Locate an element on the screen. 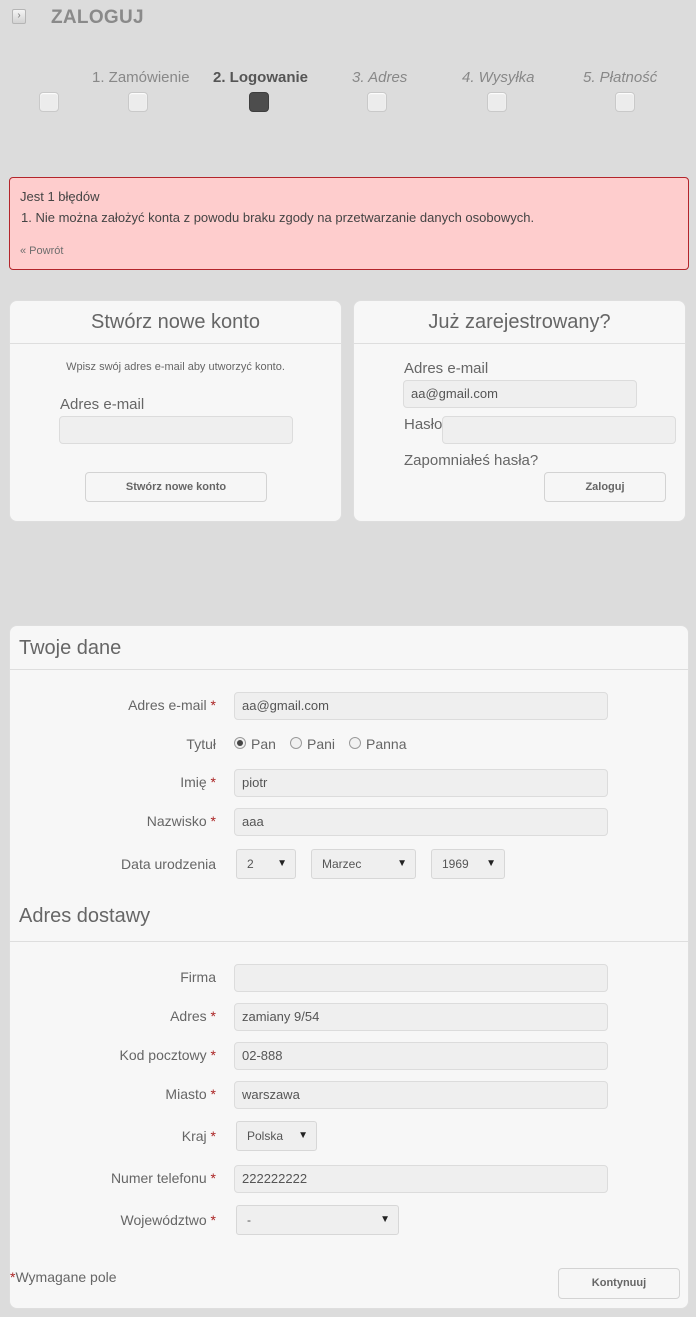  city-label: Miasto * is located at coordinates (190, 1094).